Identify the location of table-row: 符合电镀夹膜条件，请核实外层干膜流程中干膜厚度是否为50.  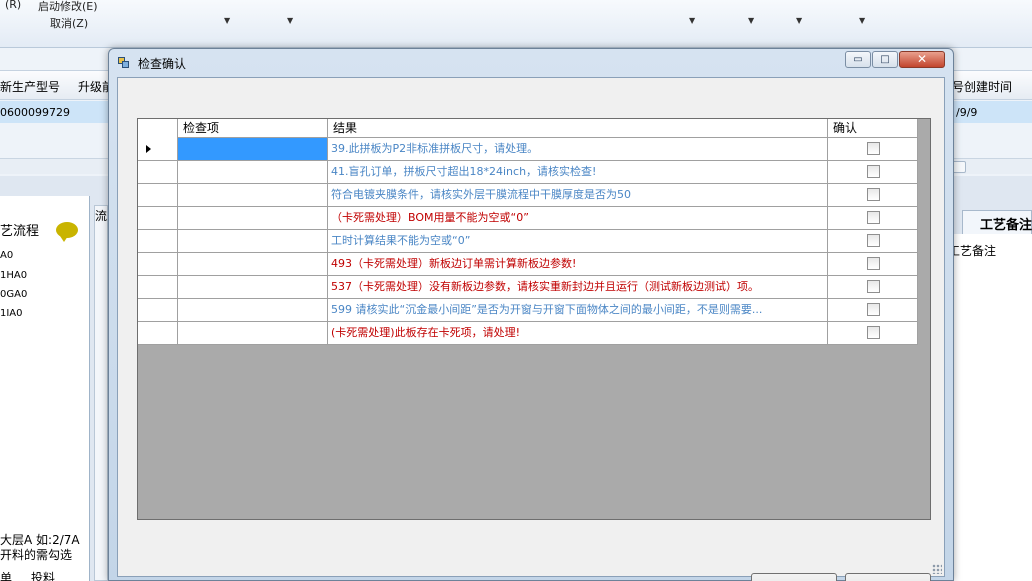
(528, 195).